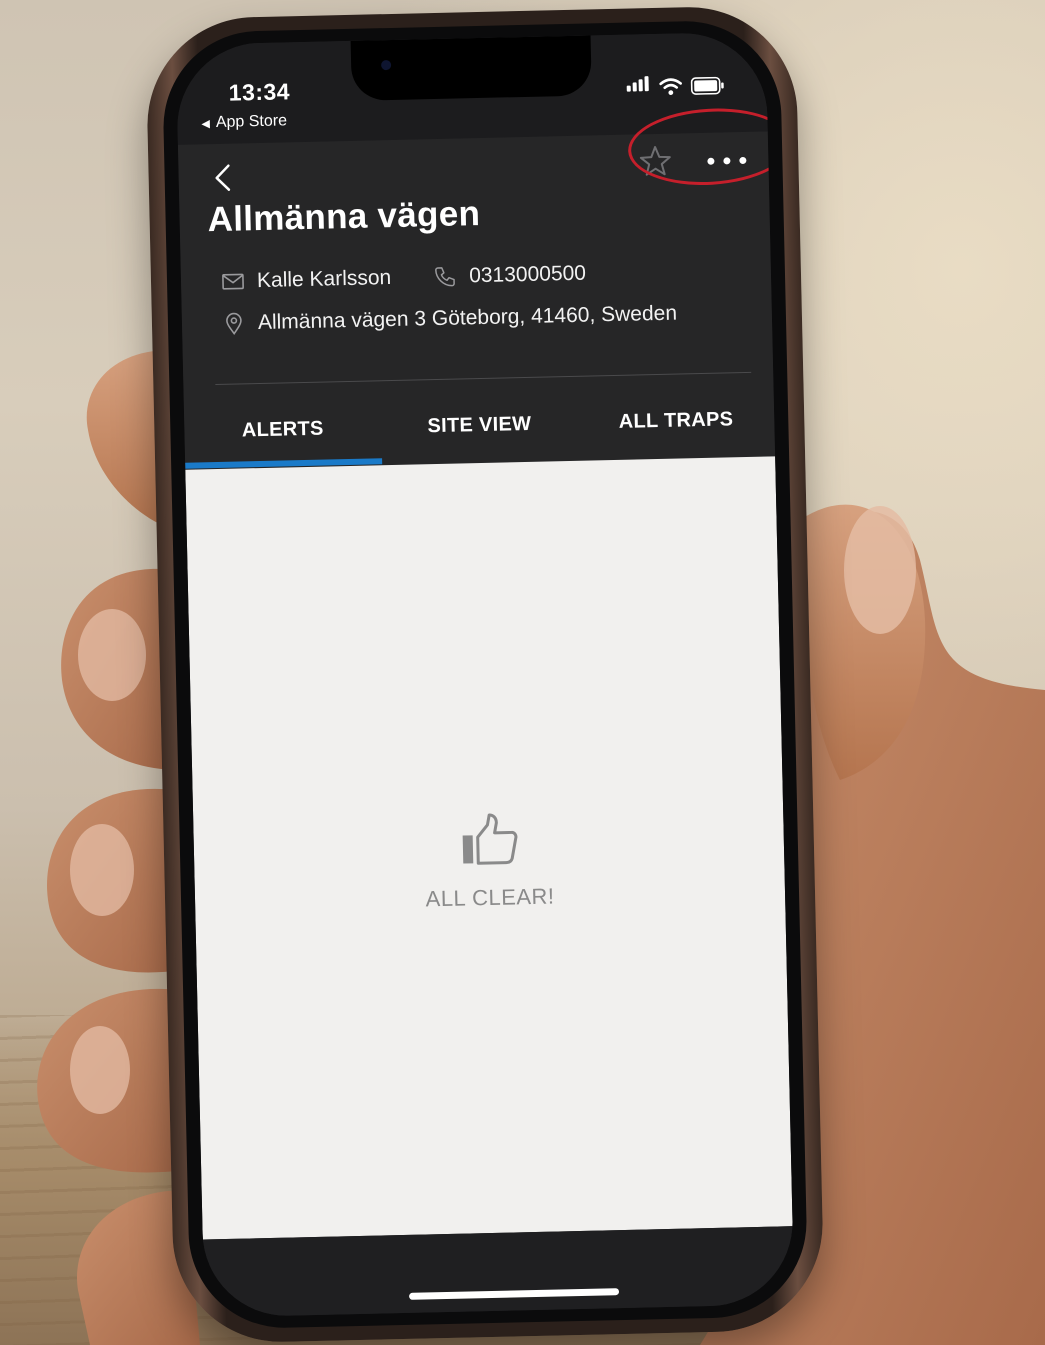 The height and width of the screenshot is (1345, 1045). I want to click on battery-icon, so click(707, 85).